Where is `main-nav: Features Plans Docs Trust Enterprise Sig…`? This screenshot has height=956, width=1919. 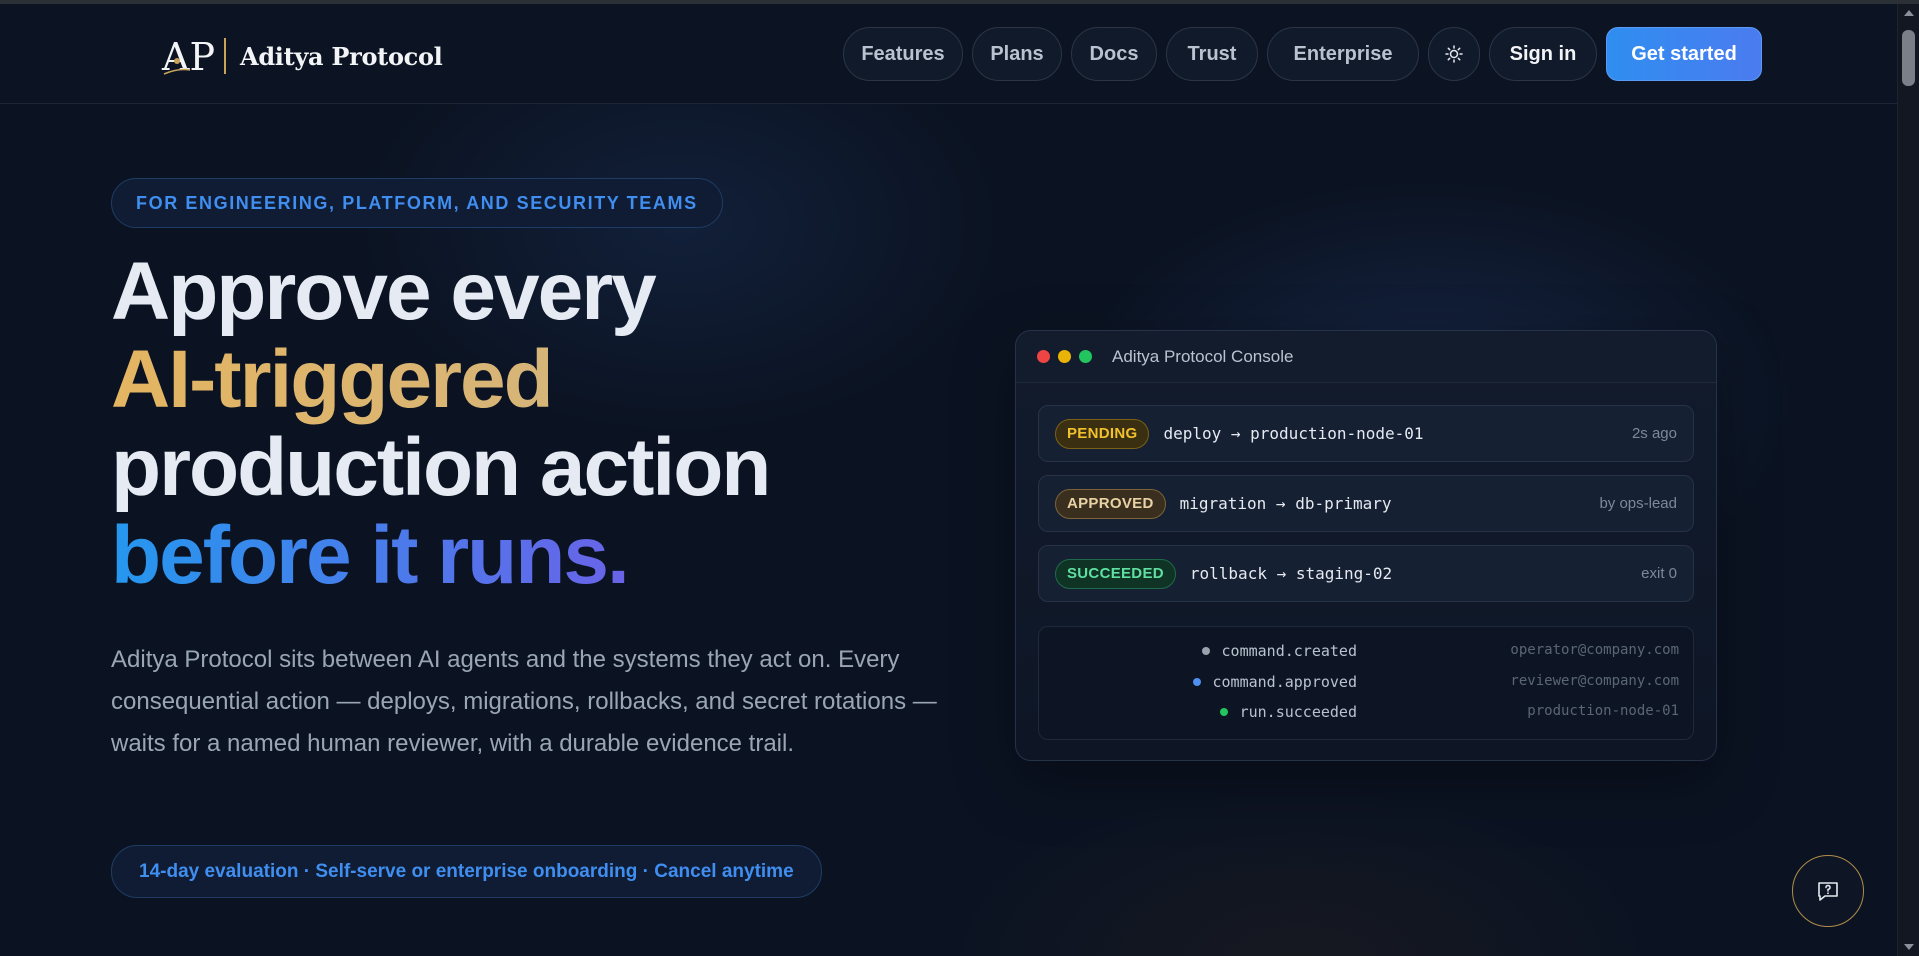 main-nav: Features Plans Docs Trust Enterprise Sig… is located at coordinates (1302, 54).